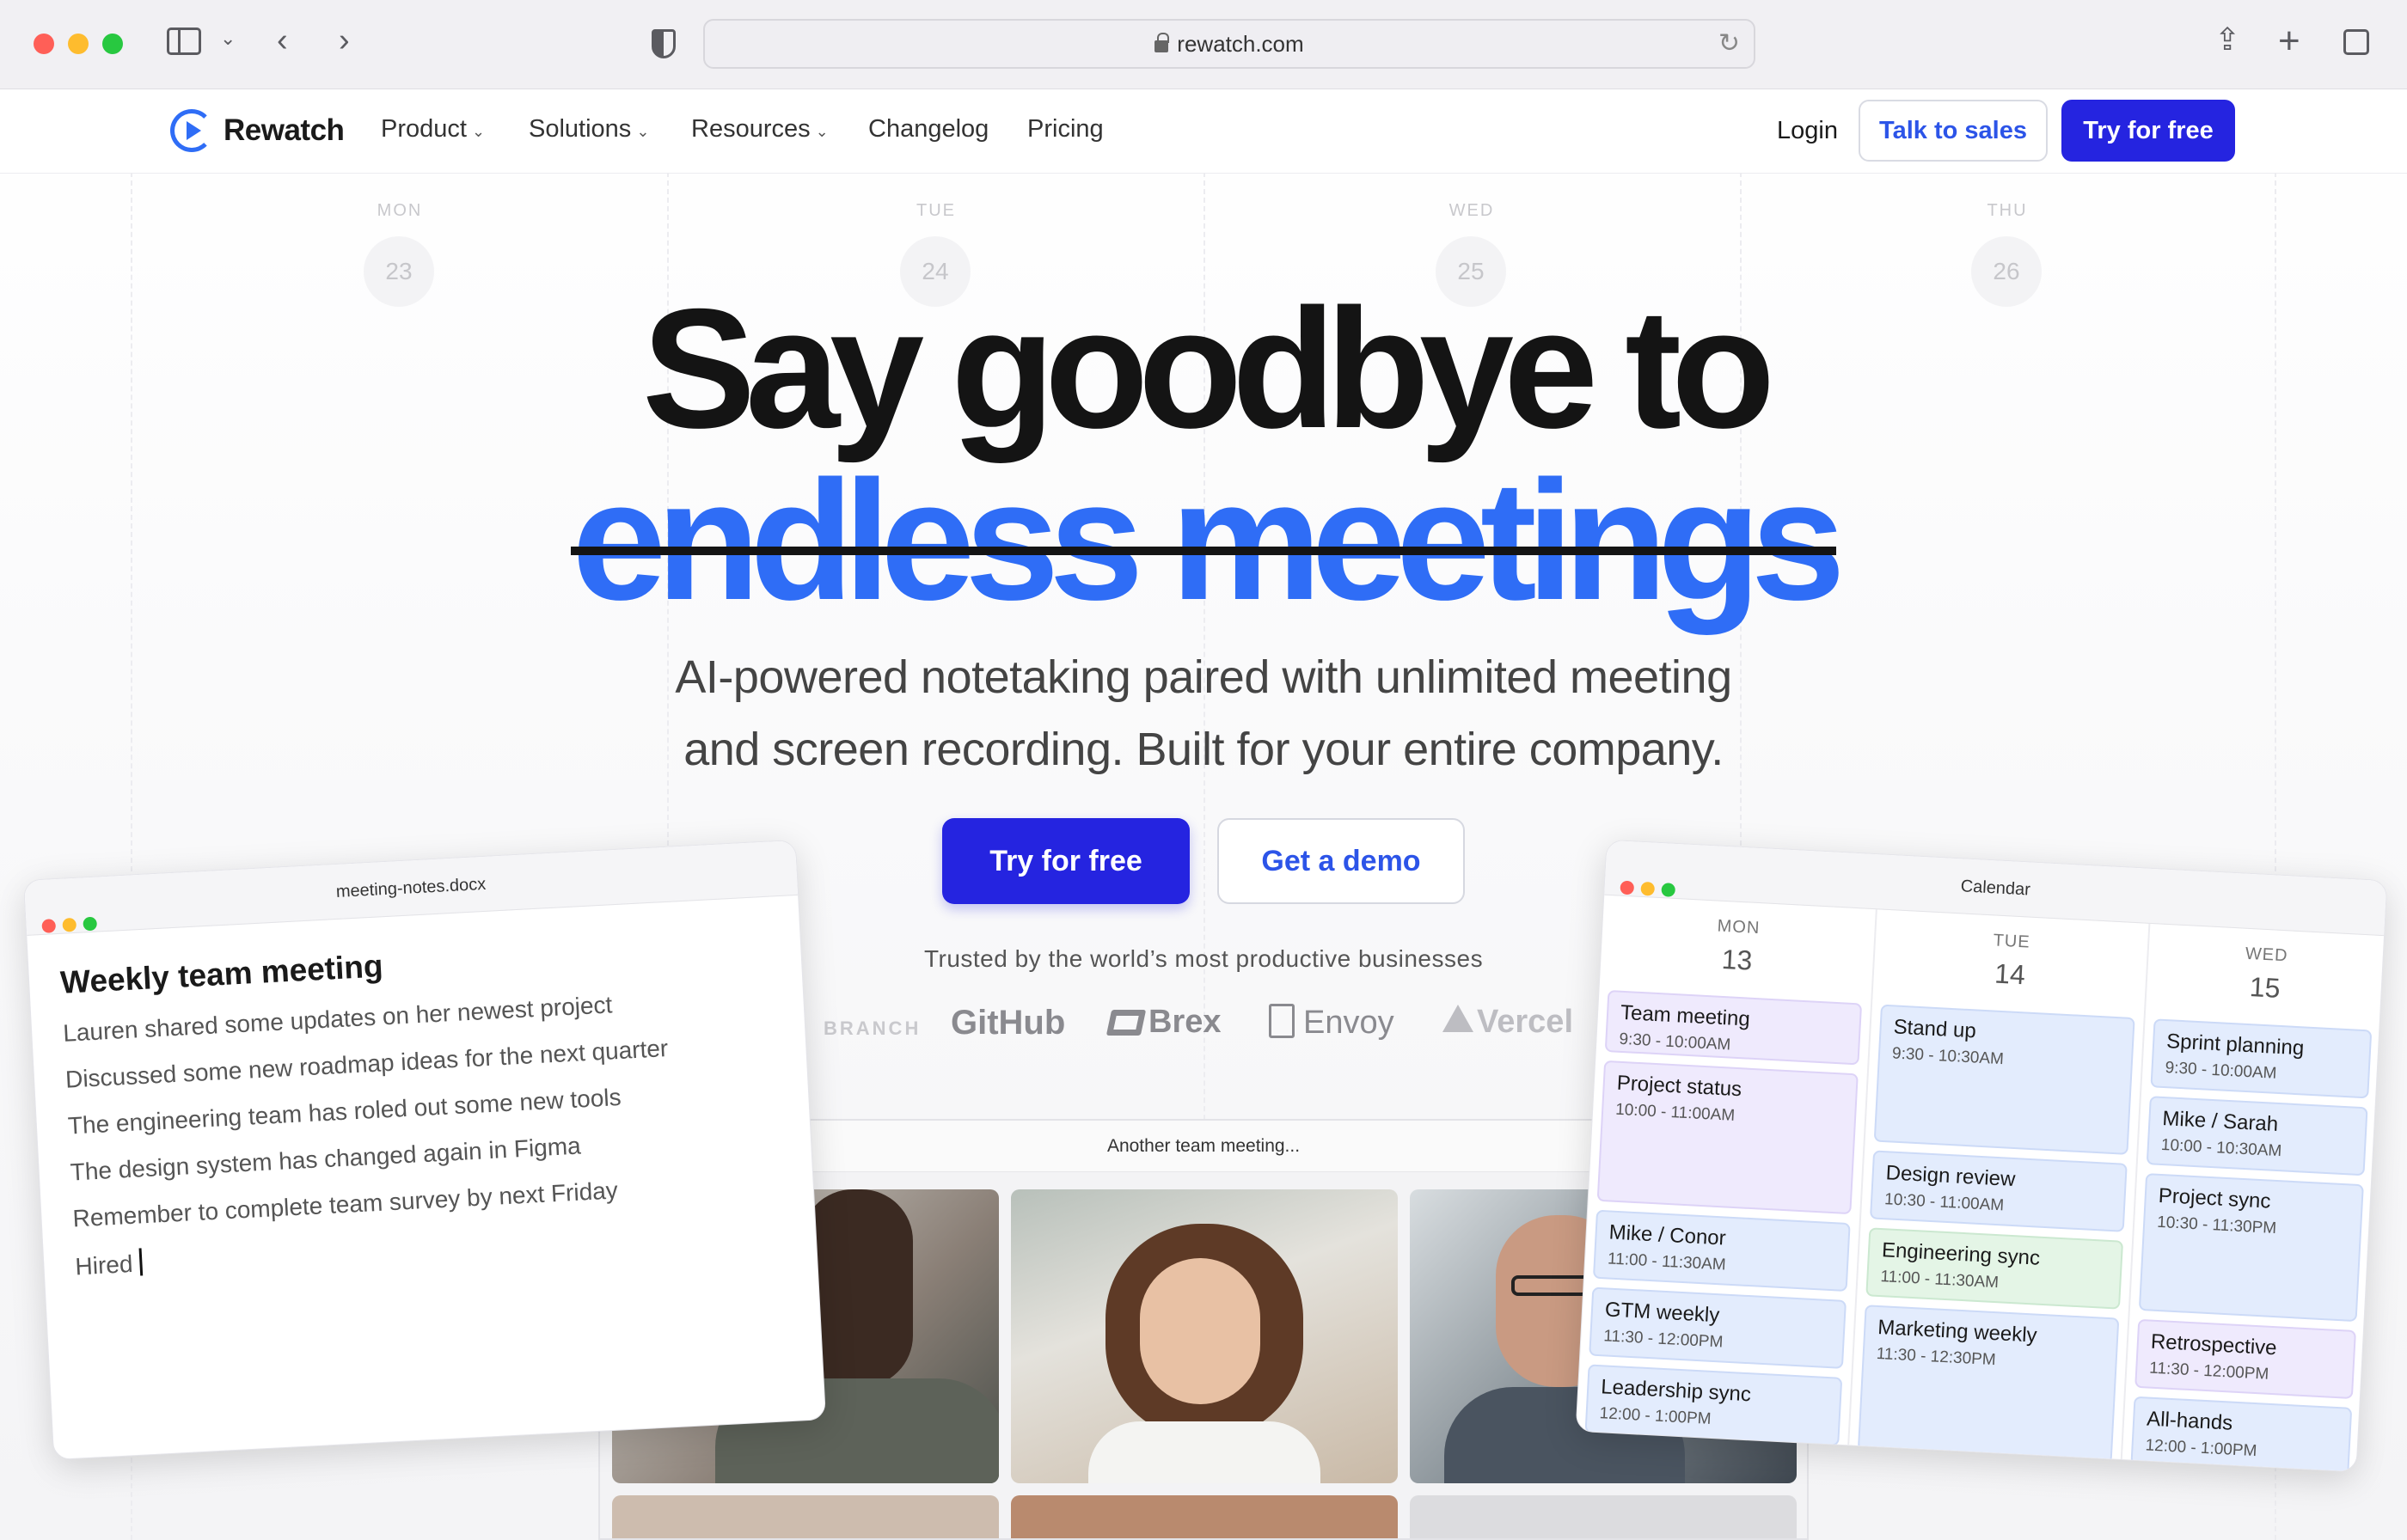 The width and height of the screenshot is (2407, 1540). Describe the element at coordinates (2251, 1248) in the screenshot. I see `event-project-sync: Project sync 10:30 - 11:30PM` at that location.